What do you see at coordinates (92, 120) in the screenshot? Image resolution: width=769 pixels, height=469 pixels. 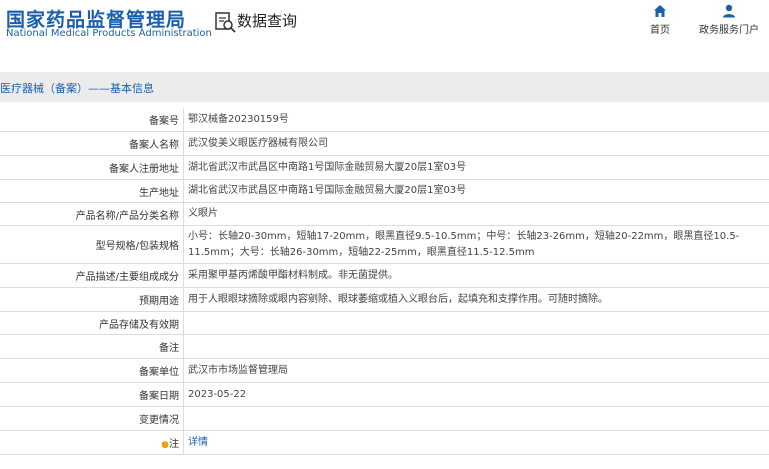 I see `row-label: 备案号` at bounding box center [92, 120].